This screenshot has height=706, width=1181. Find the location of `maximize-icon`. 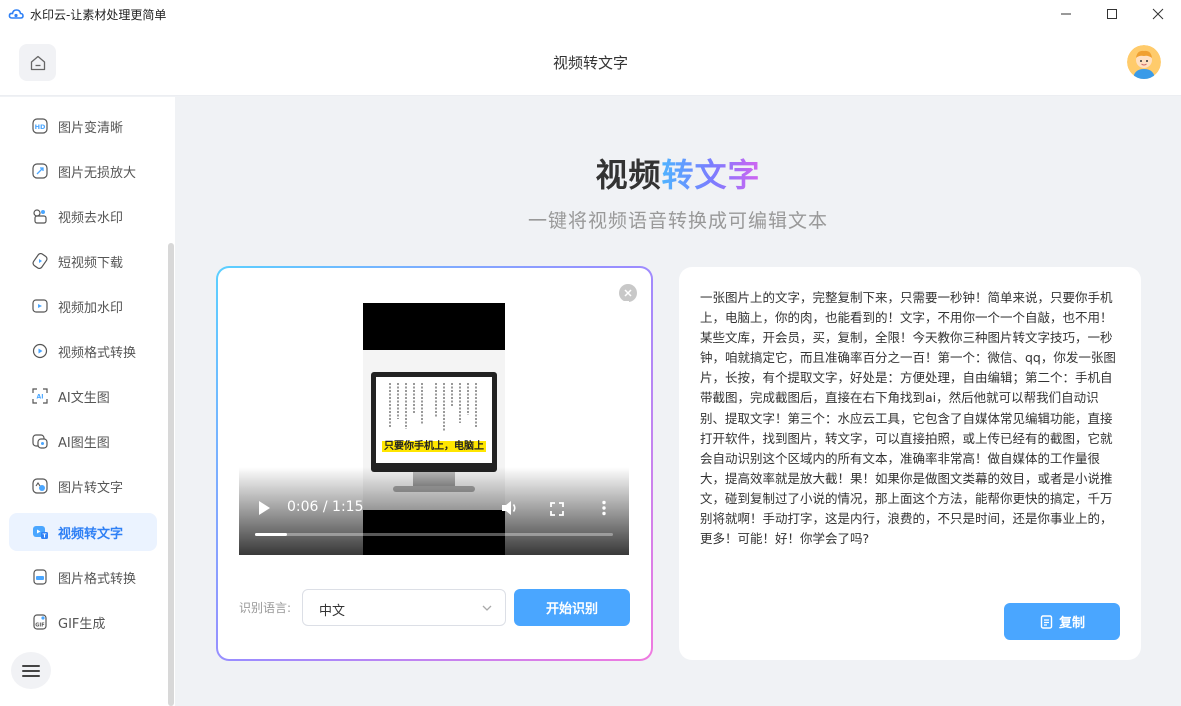

maximize-icon is located at coordinates (1112, 14).